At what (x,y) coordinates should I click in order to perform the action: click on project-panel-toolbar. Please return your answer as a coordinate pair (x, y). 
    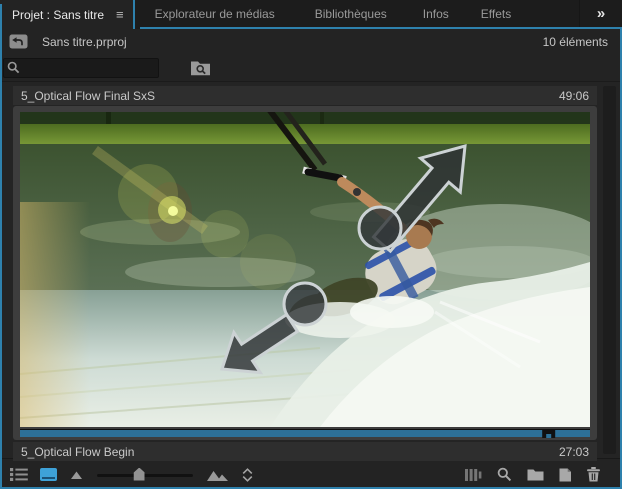
    Looking at the image, I should click on (311, 473).